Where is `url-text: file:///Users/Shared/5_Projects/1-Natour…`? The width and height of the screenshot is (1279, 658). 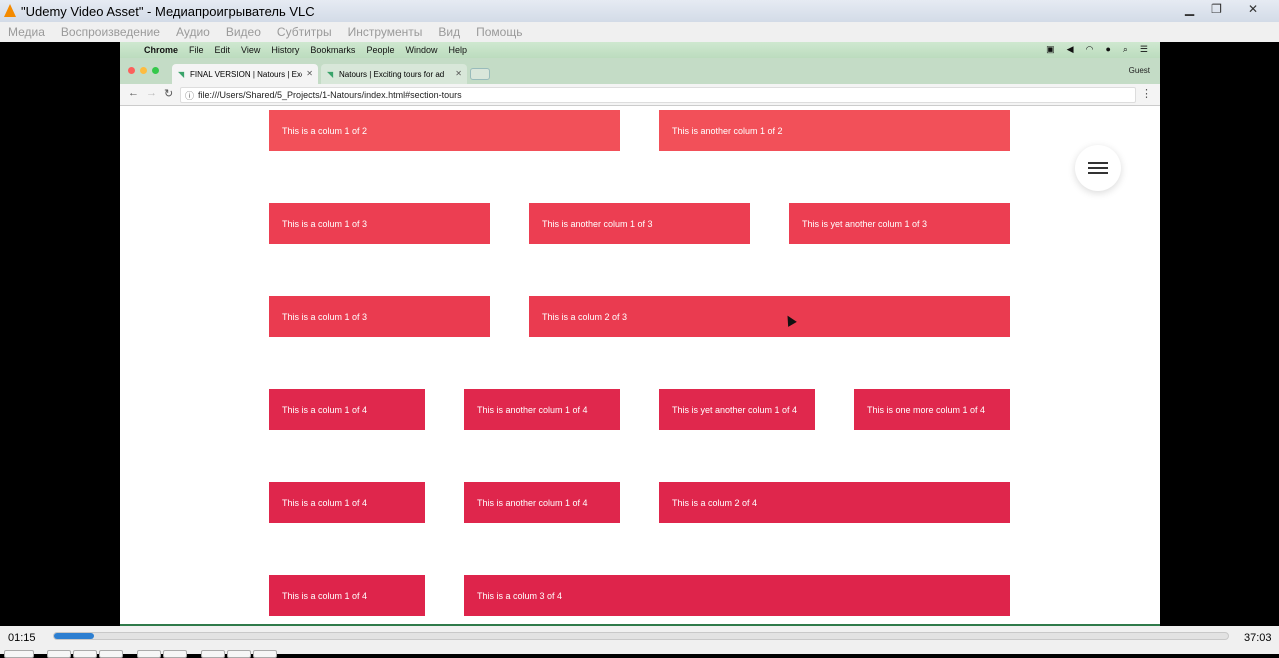 url-text: file:///Users/Shared/5_Projects/1-Natour… is located at coordinates (330, 95).